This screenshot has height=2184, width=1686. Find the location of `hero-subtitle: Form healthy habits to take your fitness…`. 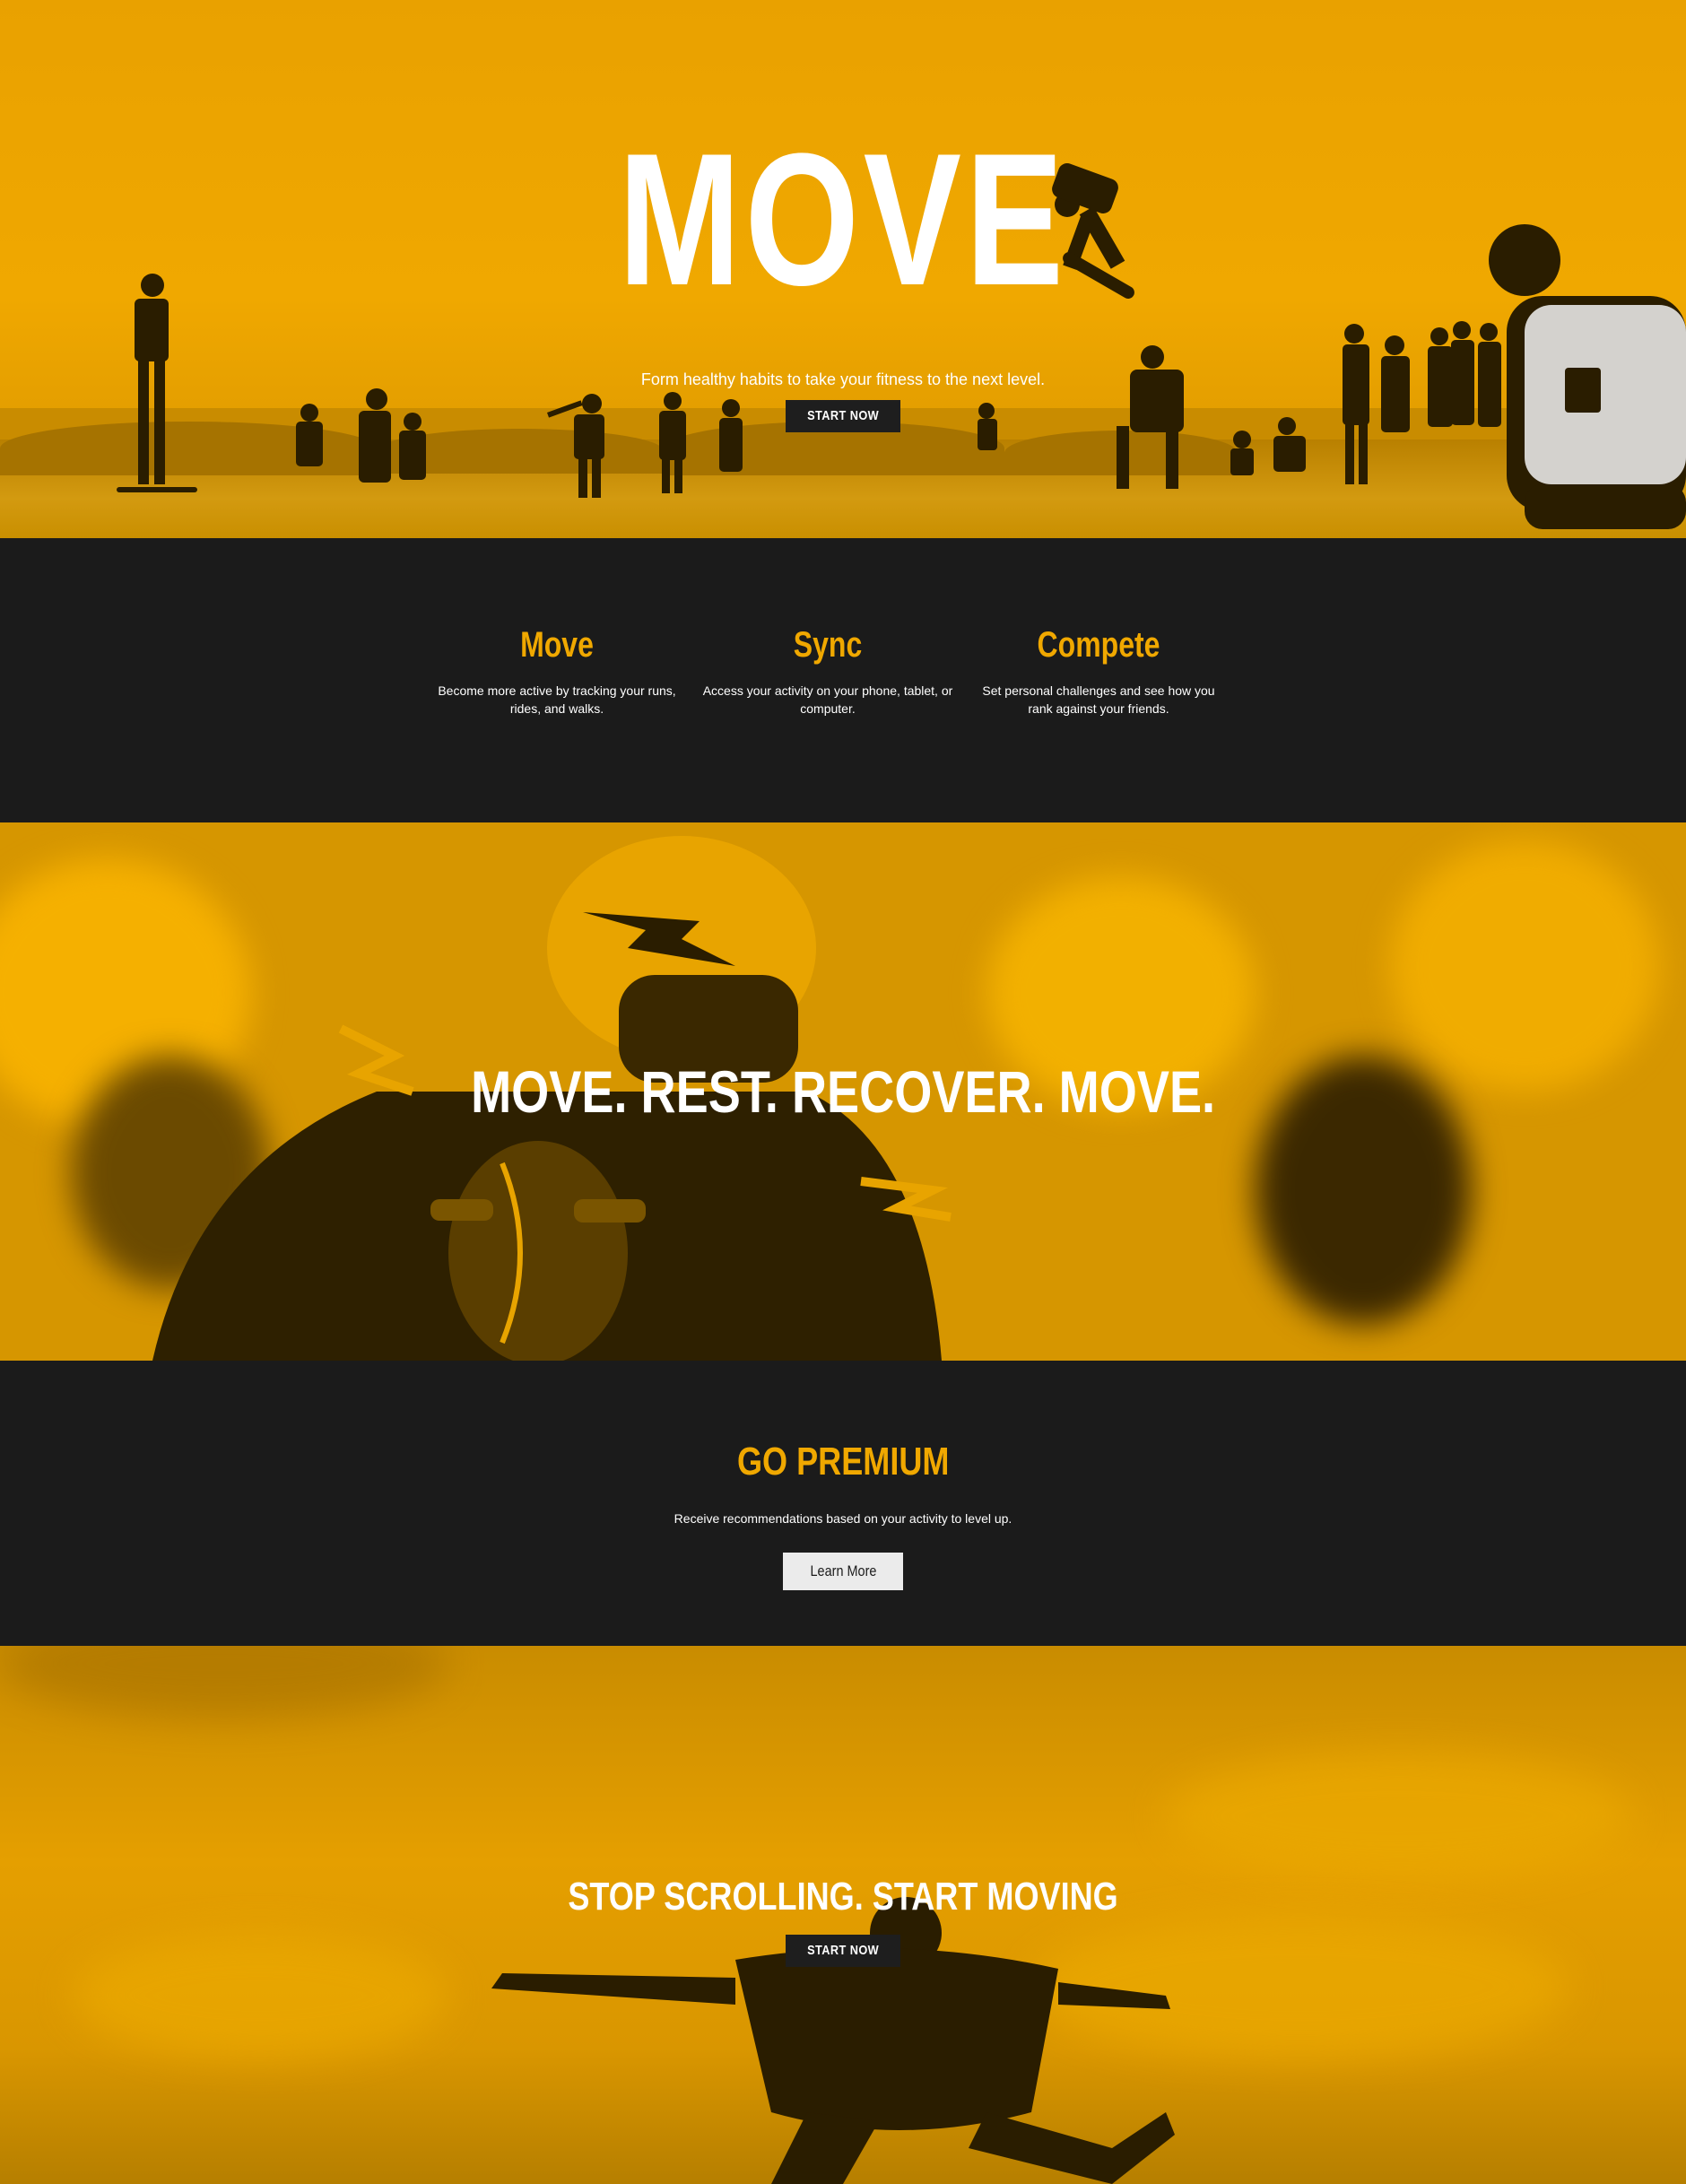

hero-subtitle: Form healthy habits to take your fitness… is located at coordinates (843, 379).